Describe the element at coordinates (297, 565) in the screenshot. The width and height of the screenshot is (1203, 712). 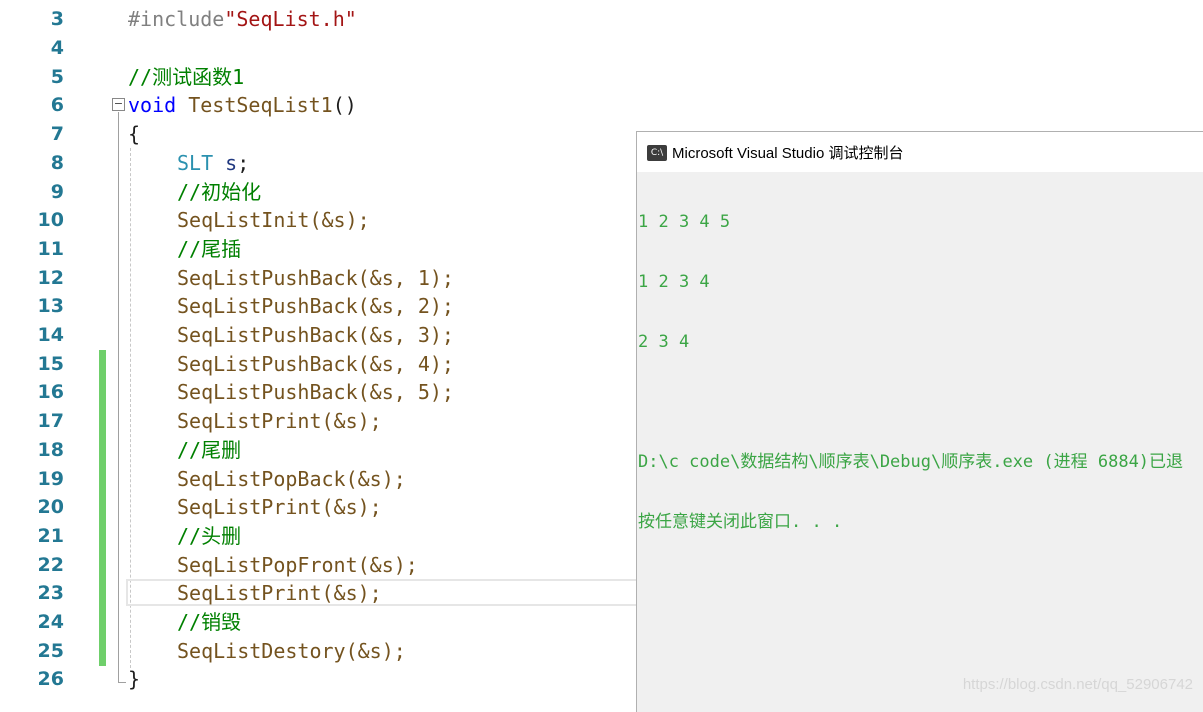
I see `code-line: SeqListPopFront(&s);` at that location.